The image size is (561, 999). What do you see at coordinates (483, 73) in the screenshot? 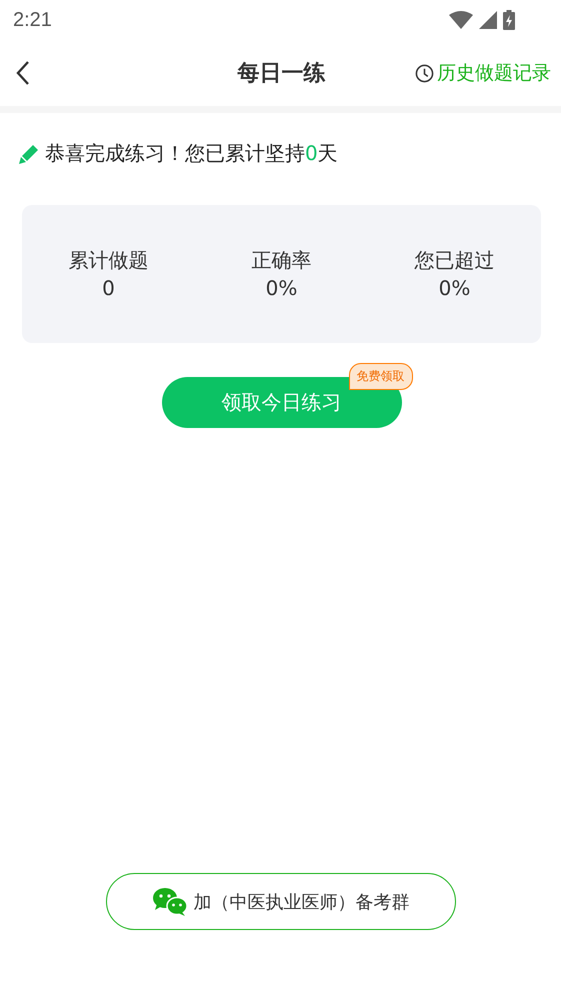
I see `history-link: 历史做题记录` at bounding box center [483, 73].